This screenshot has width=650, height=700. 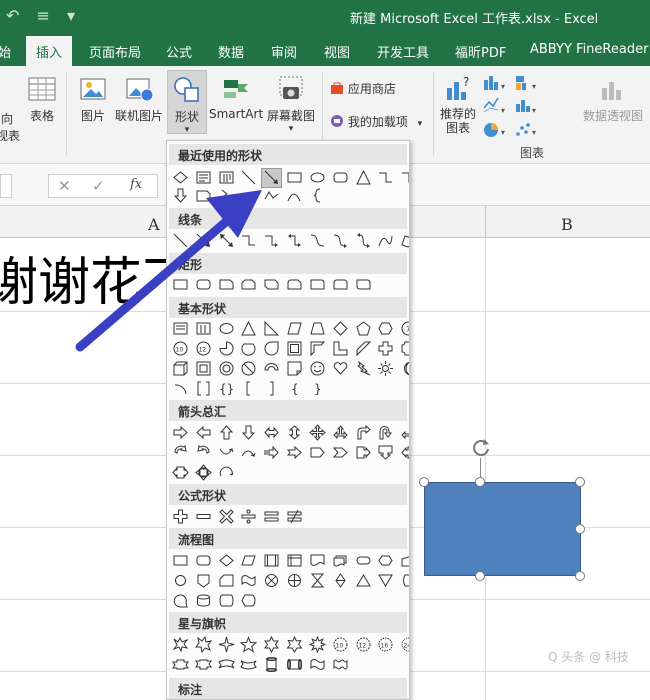 What do you see at coordinates (458, 104) in the screenshot?
I see `recommended-charts-button: ? 推荐的 图表` at bounding box center [458, 104].